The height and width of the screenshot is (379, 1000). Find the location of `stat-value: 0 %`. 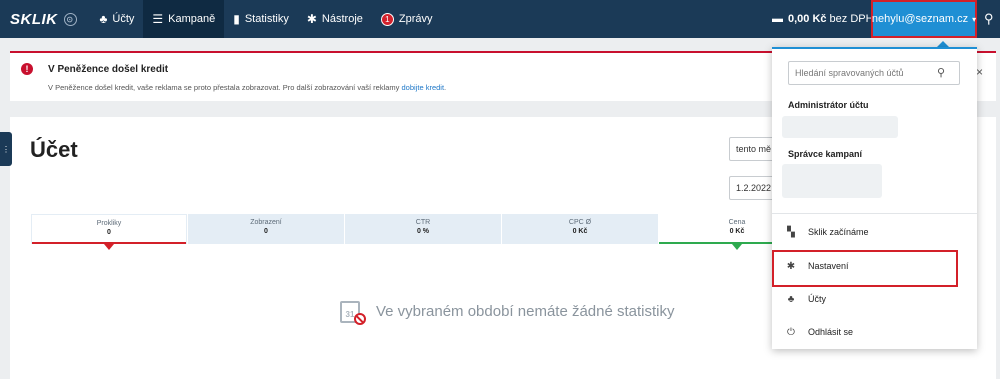

stat-value: 0 % is located at coordinates (423, 231).